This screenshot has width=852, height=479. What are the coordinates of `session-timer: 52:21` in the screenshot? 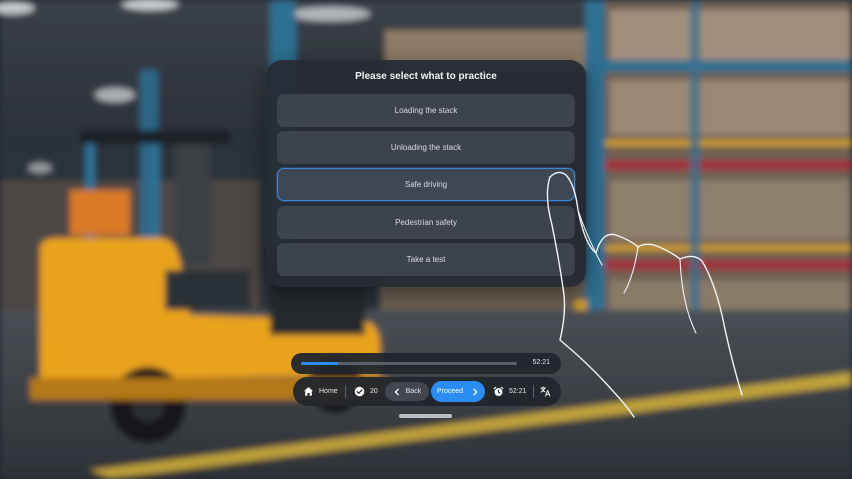 It's located at (510, 391).